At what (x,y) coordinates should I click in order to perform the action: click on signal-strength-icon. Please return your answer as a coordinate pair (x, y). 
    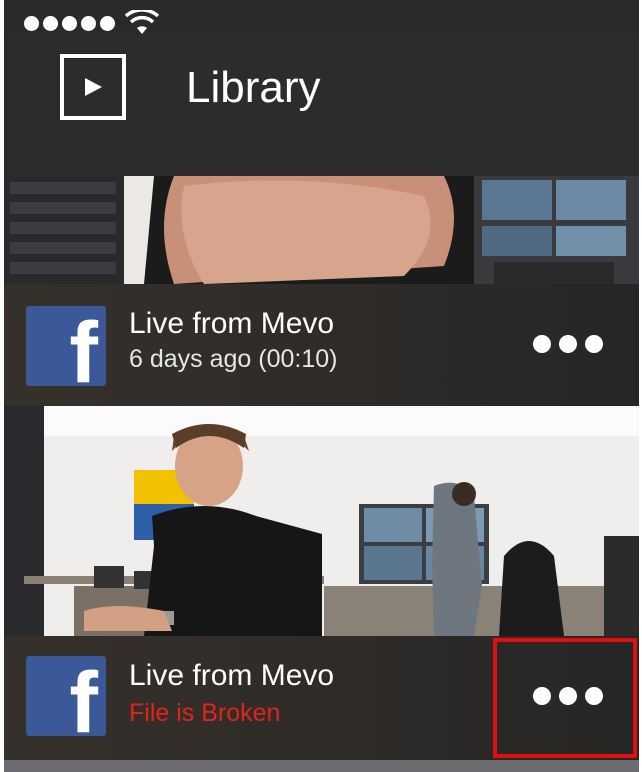
    Looking at the image, I should click on (69, 23).